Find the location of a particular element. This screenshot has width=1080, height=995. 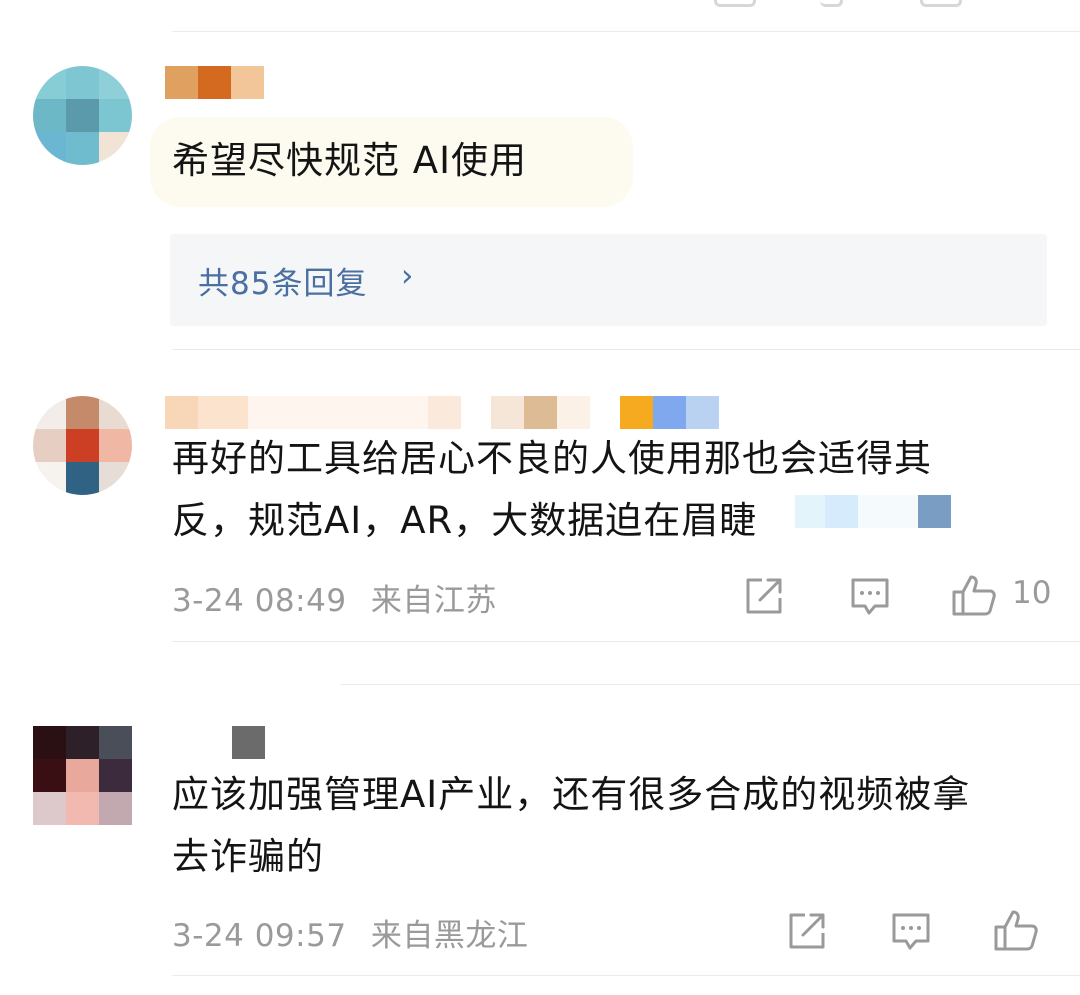

obscured-text is located at coordinates (875, 511).